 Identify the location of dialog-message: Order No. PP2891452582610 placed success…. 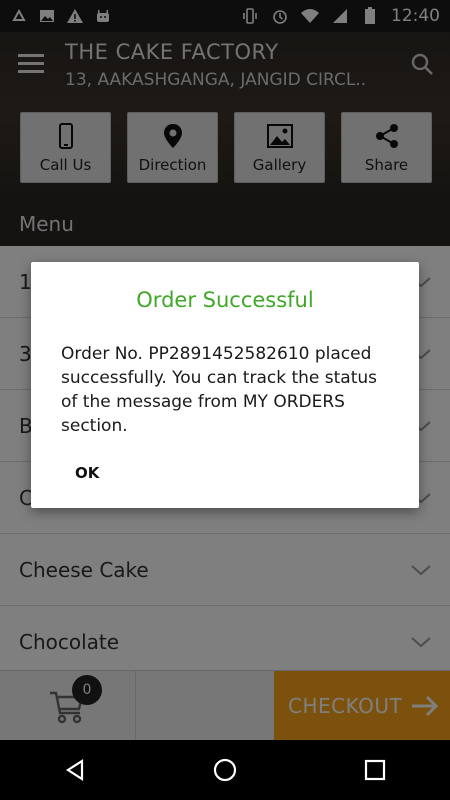
(219, 390).